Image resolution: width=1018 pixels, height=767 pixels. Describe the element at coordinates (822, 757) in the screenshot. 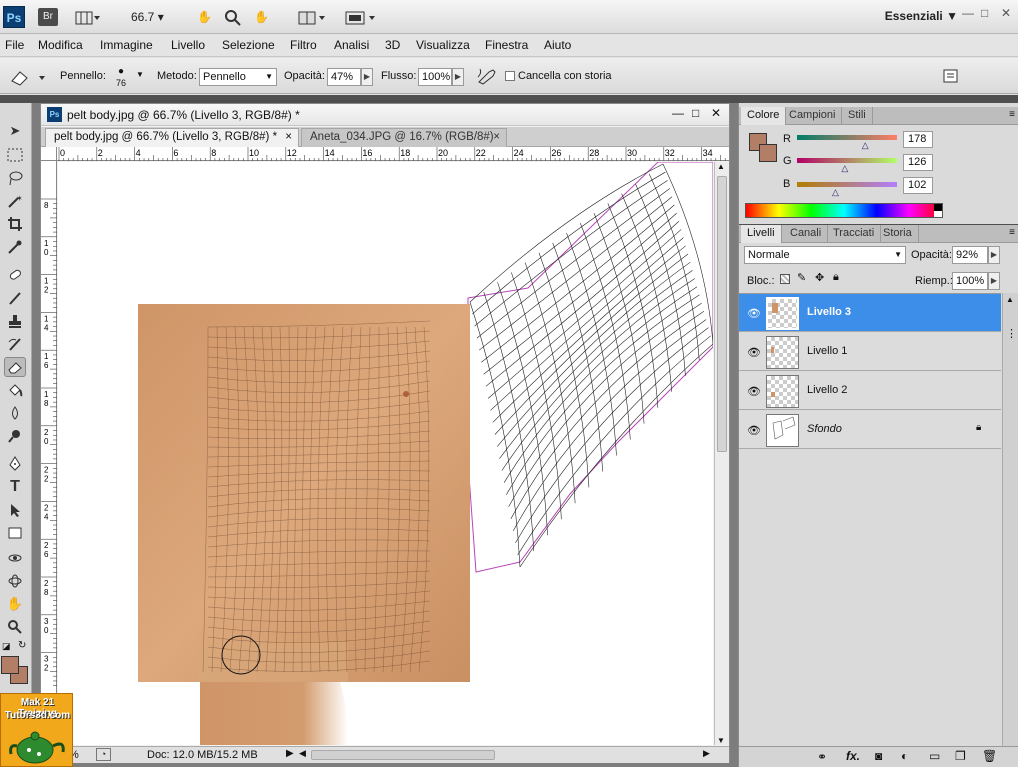

I see `link-layers-icon: ⚭` at that location.